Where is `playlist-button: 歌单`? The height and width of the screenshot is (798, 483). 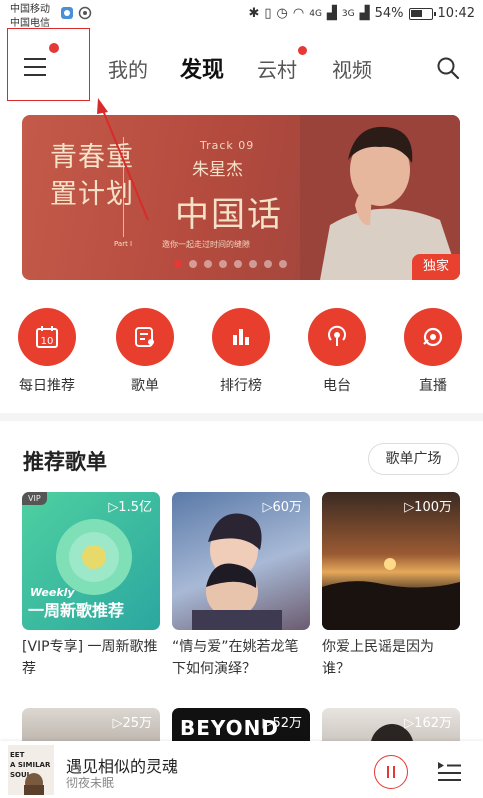
playlist-button: 歌单 is located at coordinates (145, 351).